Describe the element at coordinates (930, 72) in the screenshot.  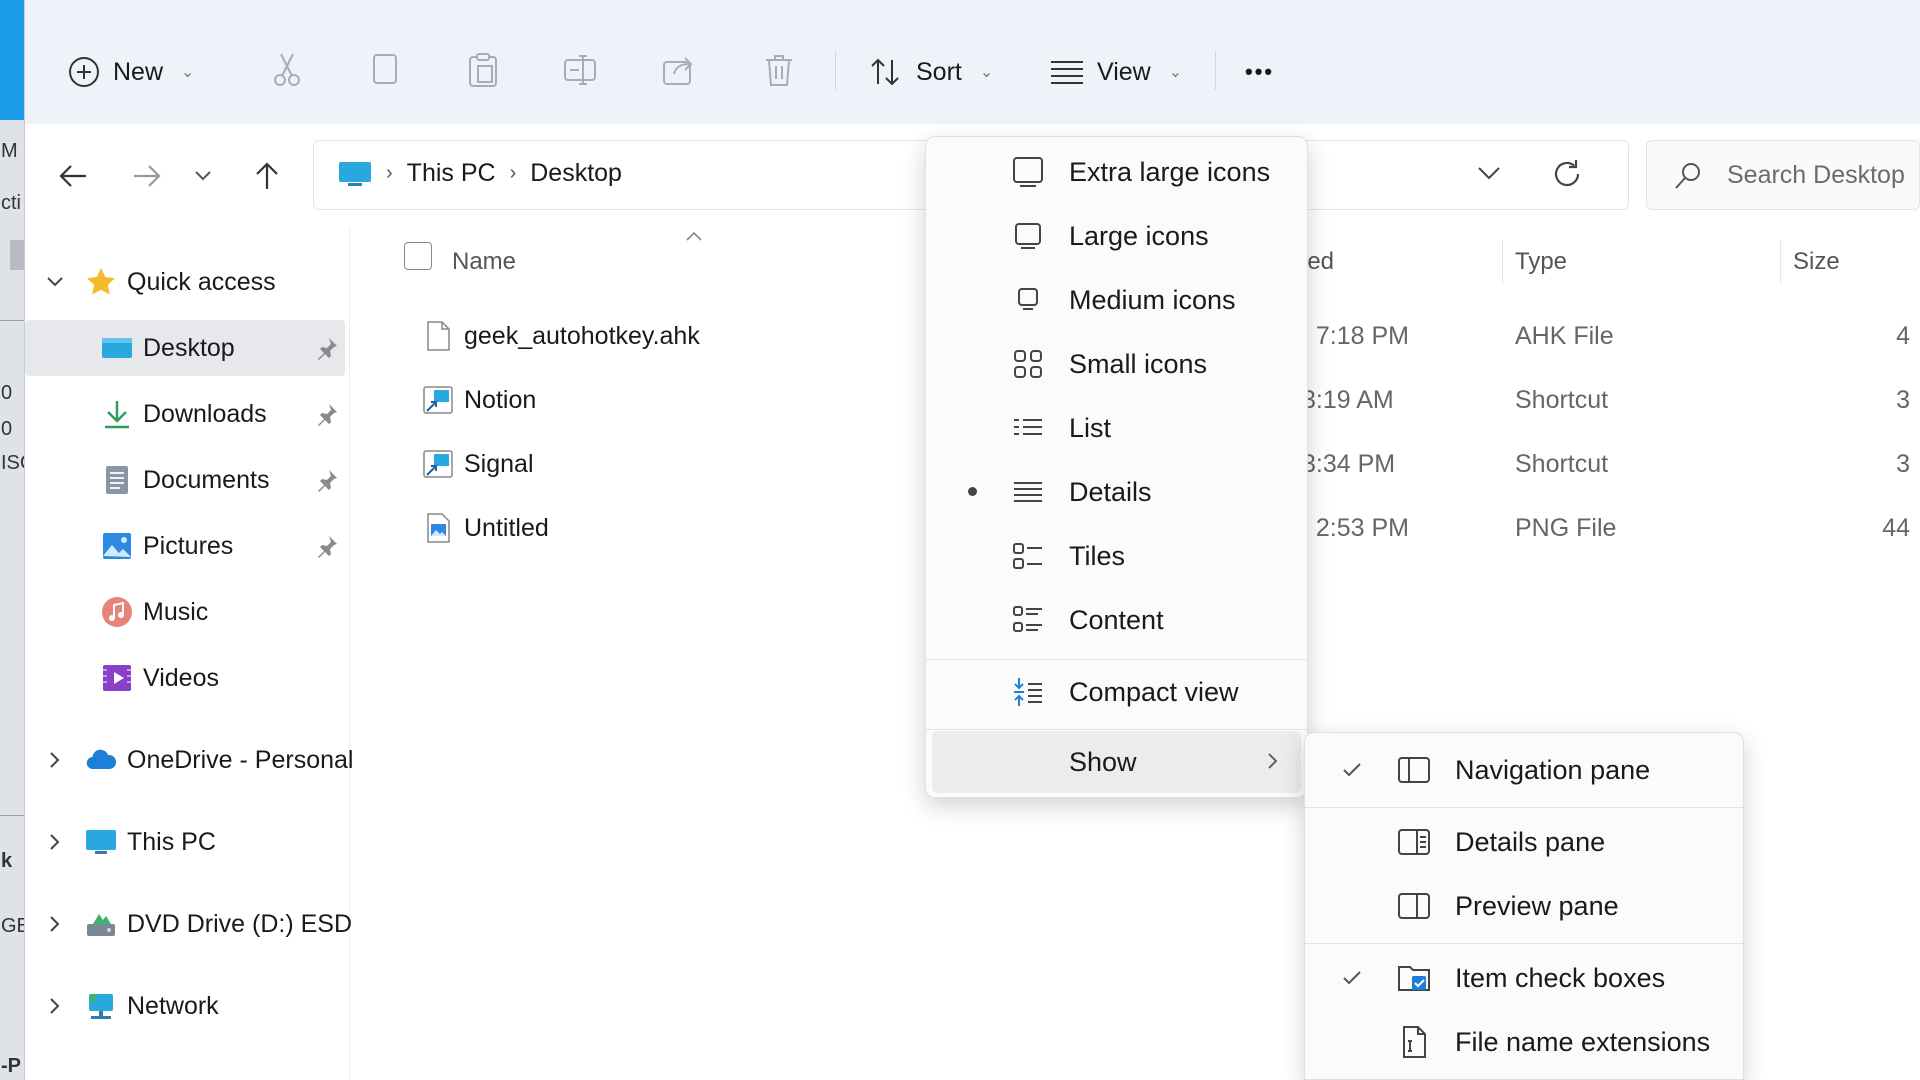
I see `sort-button: Sort ⌄` at that location.